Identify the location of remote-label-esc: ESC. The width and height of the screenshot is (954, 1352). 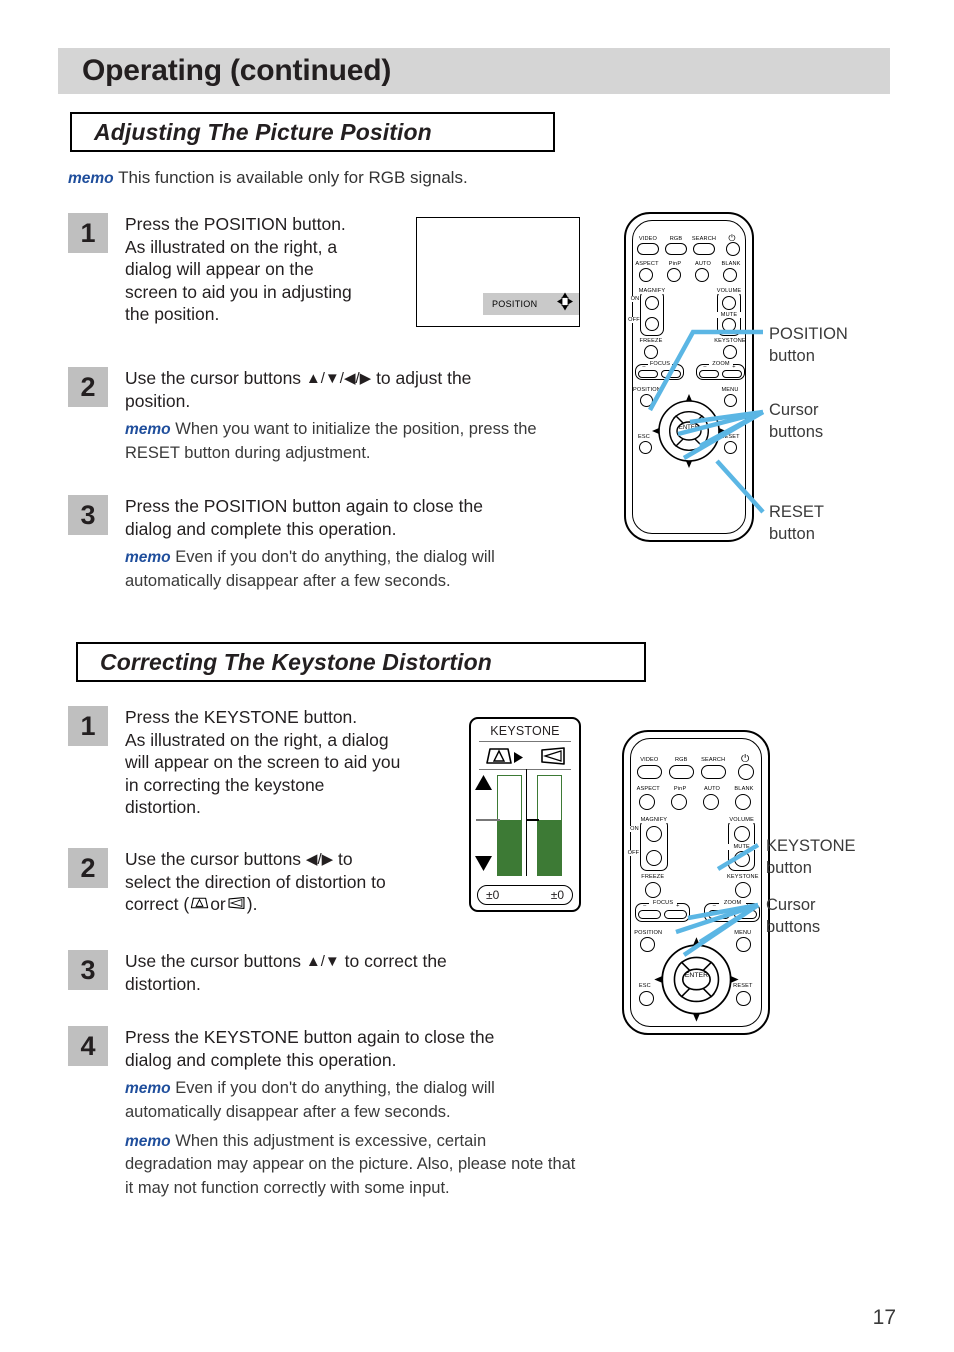
(644, 437).